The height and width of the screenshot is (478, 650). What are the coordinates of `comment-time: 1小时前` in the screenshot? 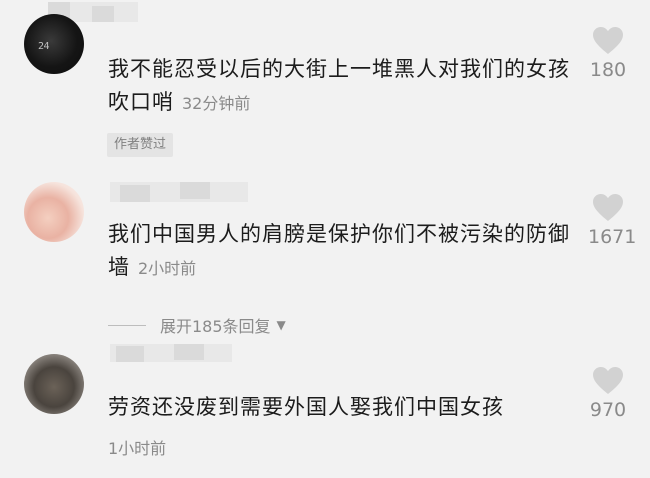 It's located at (137, 448).